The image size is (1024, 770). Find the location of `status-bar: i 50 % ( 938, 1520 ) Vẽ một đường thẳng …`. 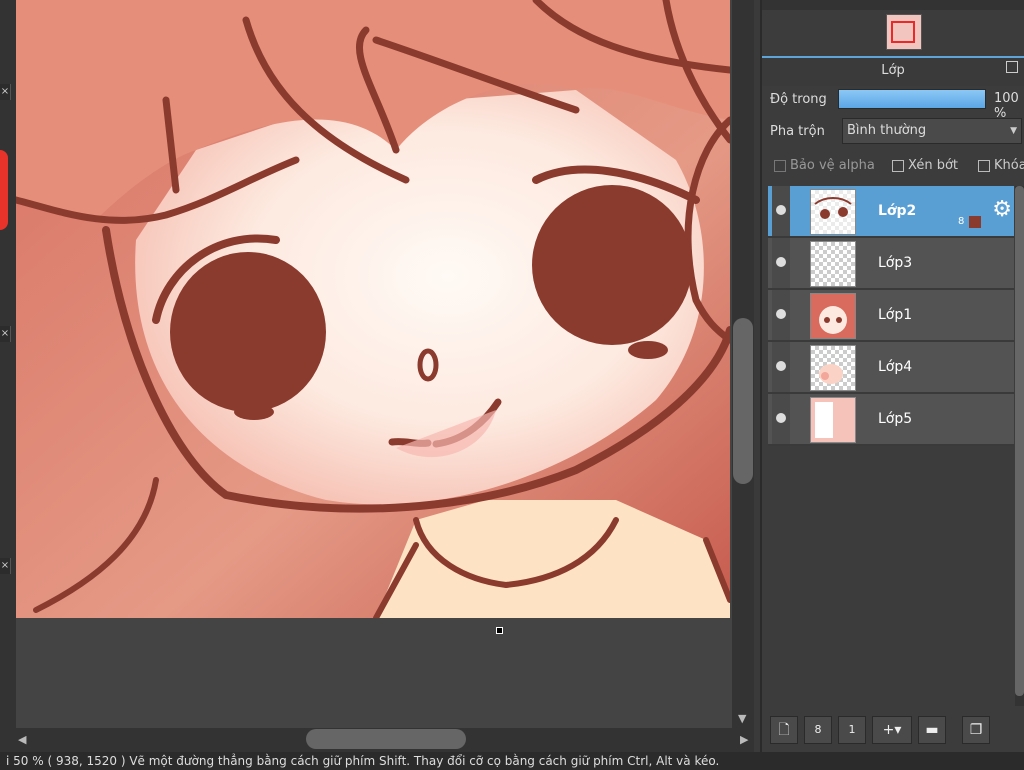

status-bar: i 50 % ( 938, 1520 ) Vẽ một đường thẳng … is located at coordinates (512, 761).